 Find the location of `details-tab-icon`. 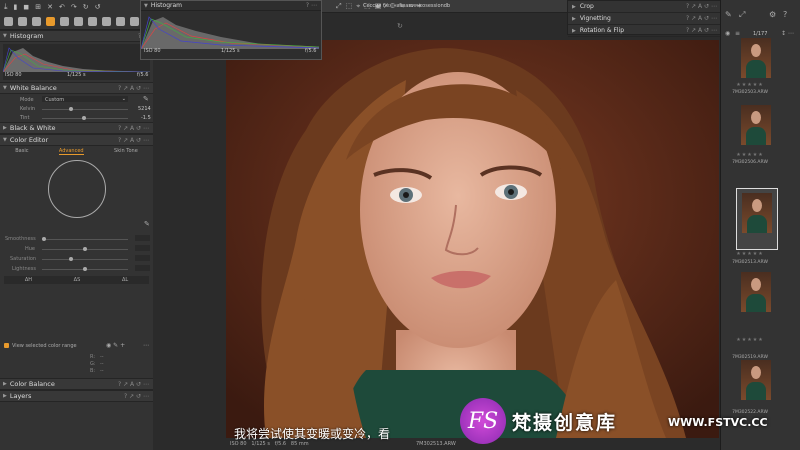

details-tab-icon is located at coordinates (78, 21).